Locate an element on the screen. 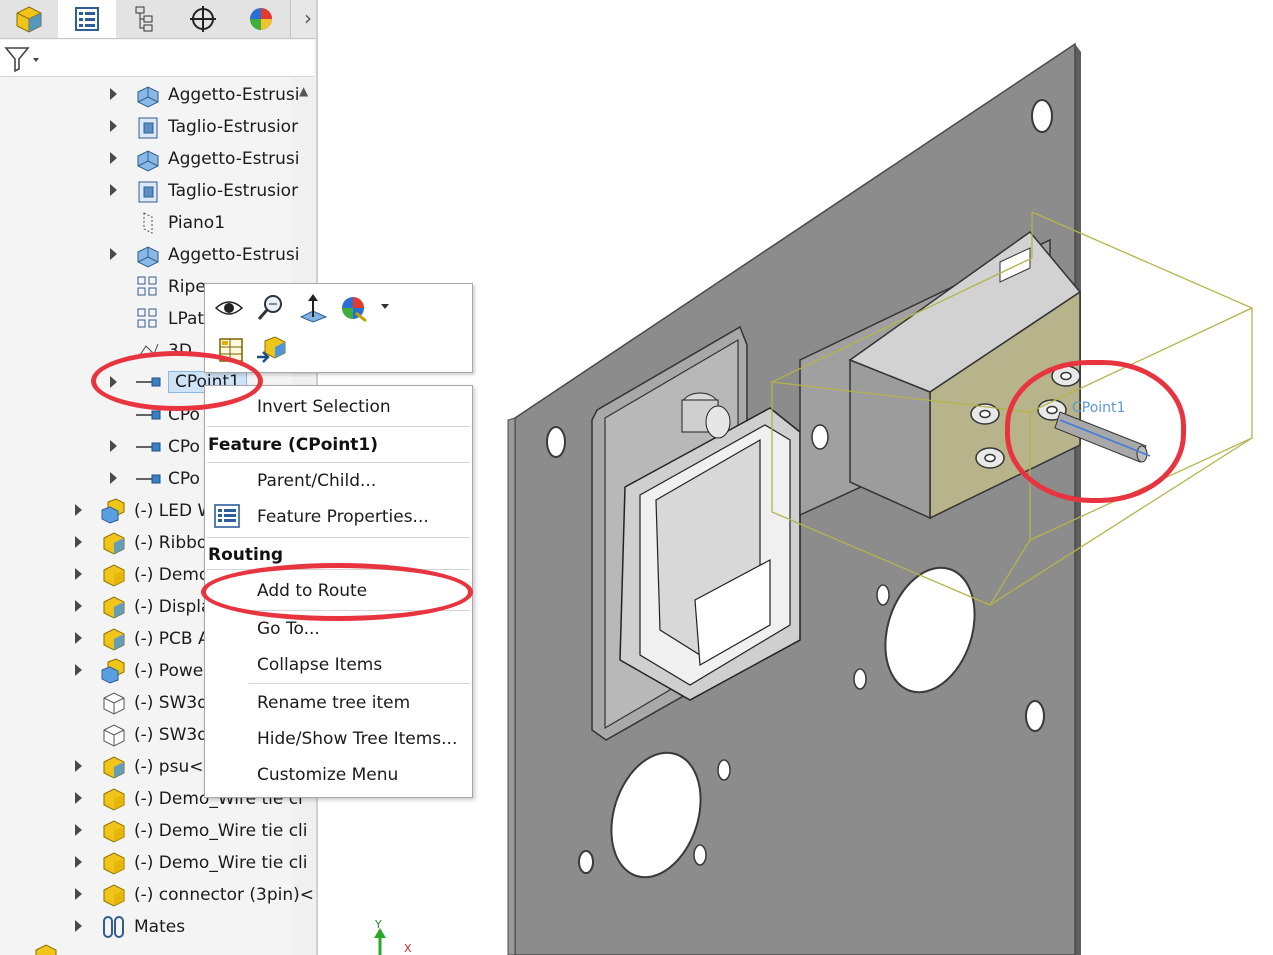 The height and width of the screenshot is (955, 1273). scroll-up-icon: ▲ is located at coordinates (303, 91).